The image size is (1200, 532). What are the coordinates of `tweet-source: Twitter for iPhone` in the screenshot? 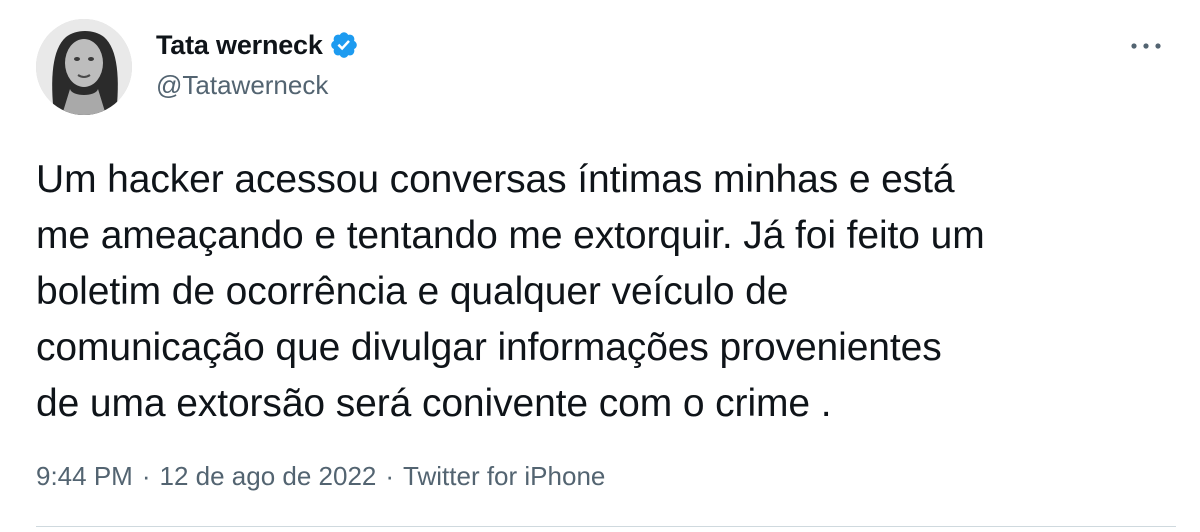 It's located at (504, 476).